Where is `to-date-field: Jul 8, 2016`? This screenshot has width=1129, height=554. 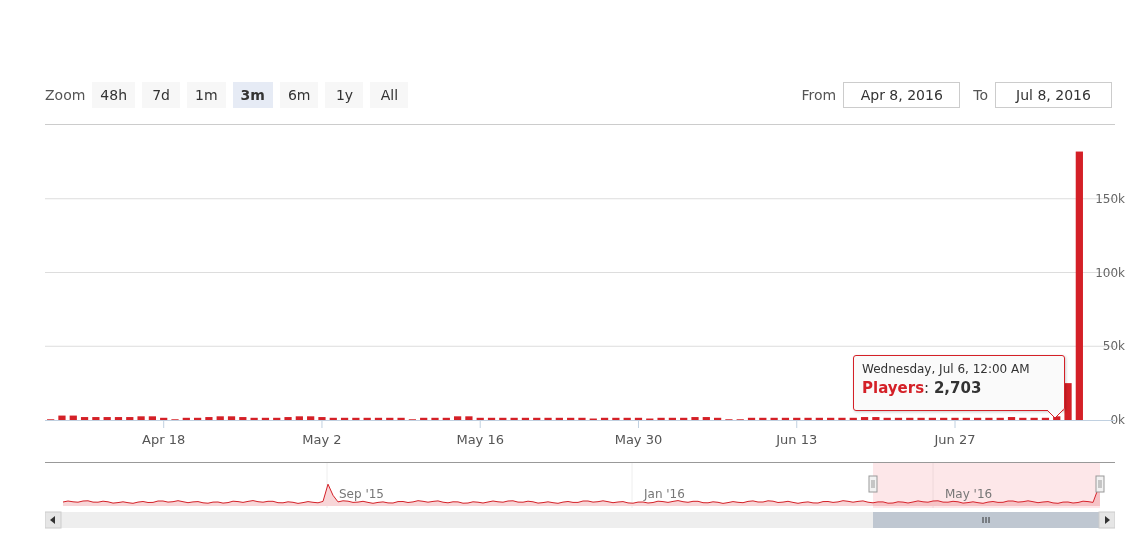
to-date-field: Jul 8, 2016 is located at coordinates (1053, 95).